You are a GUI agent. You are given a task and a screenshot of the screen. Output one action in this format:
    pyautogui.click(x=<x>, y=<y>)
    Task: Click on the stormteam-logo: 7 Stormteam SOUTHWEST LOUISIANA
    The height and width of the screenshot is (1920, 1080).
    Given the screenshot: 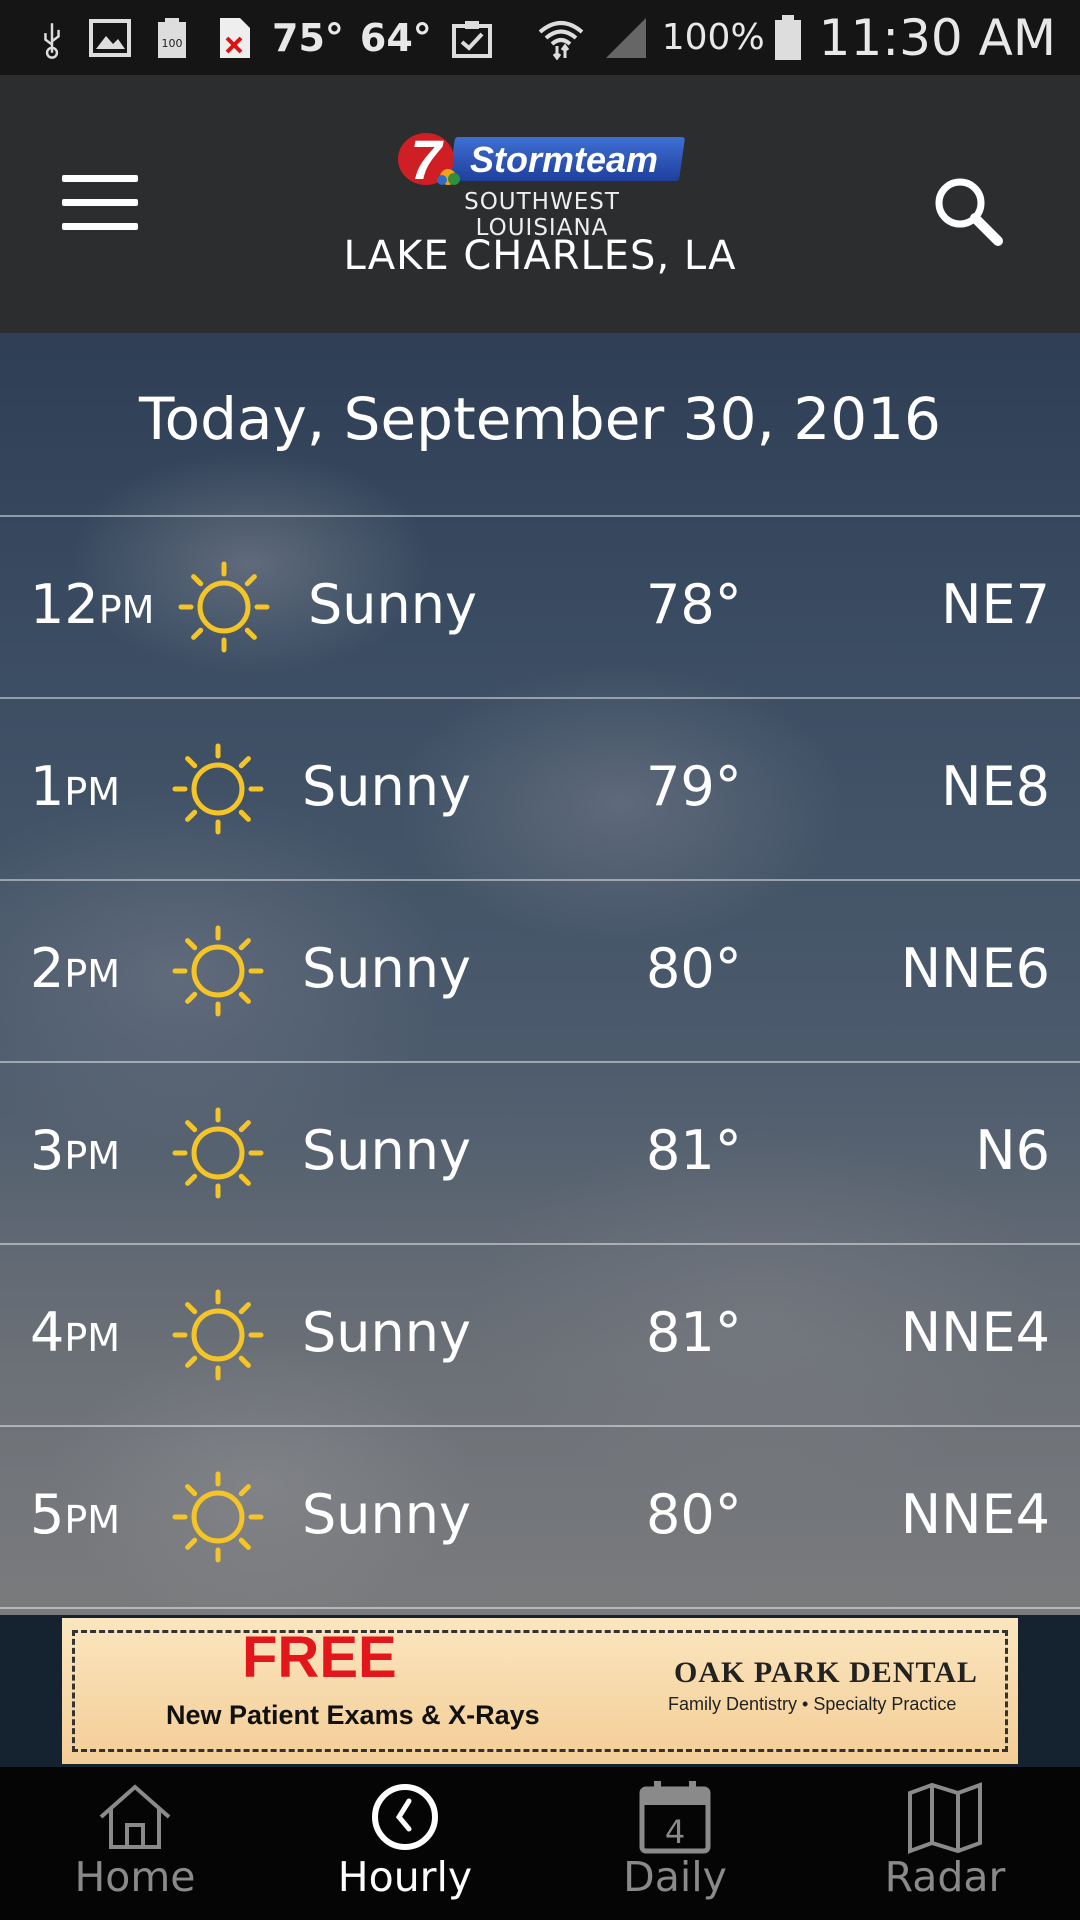 What is the action you would take?
    pyautogui.click(x=542, y=184)
    